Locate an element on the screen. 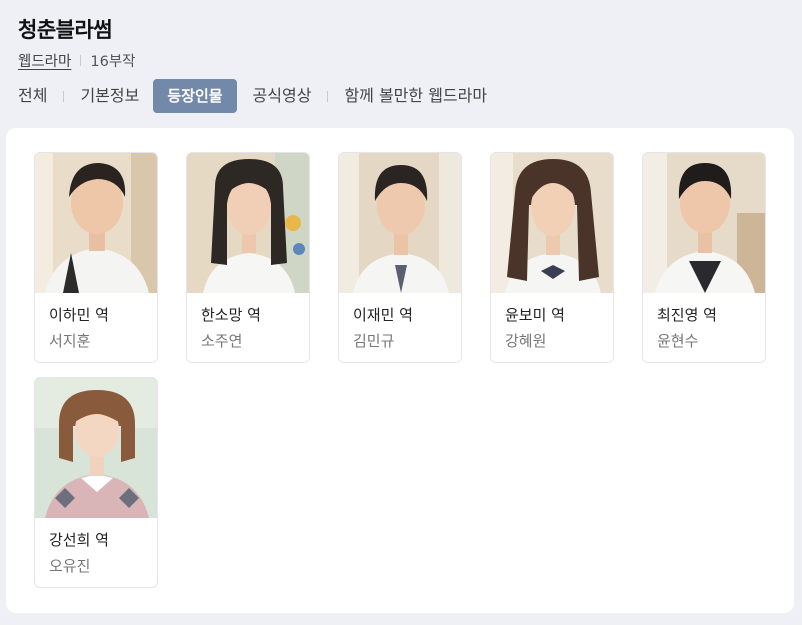 This screenshot has width=802, height=625. role-name: 윤보미 역 is located at coordinates (535, 315).